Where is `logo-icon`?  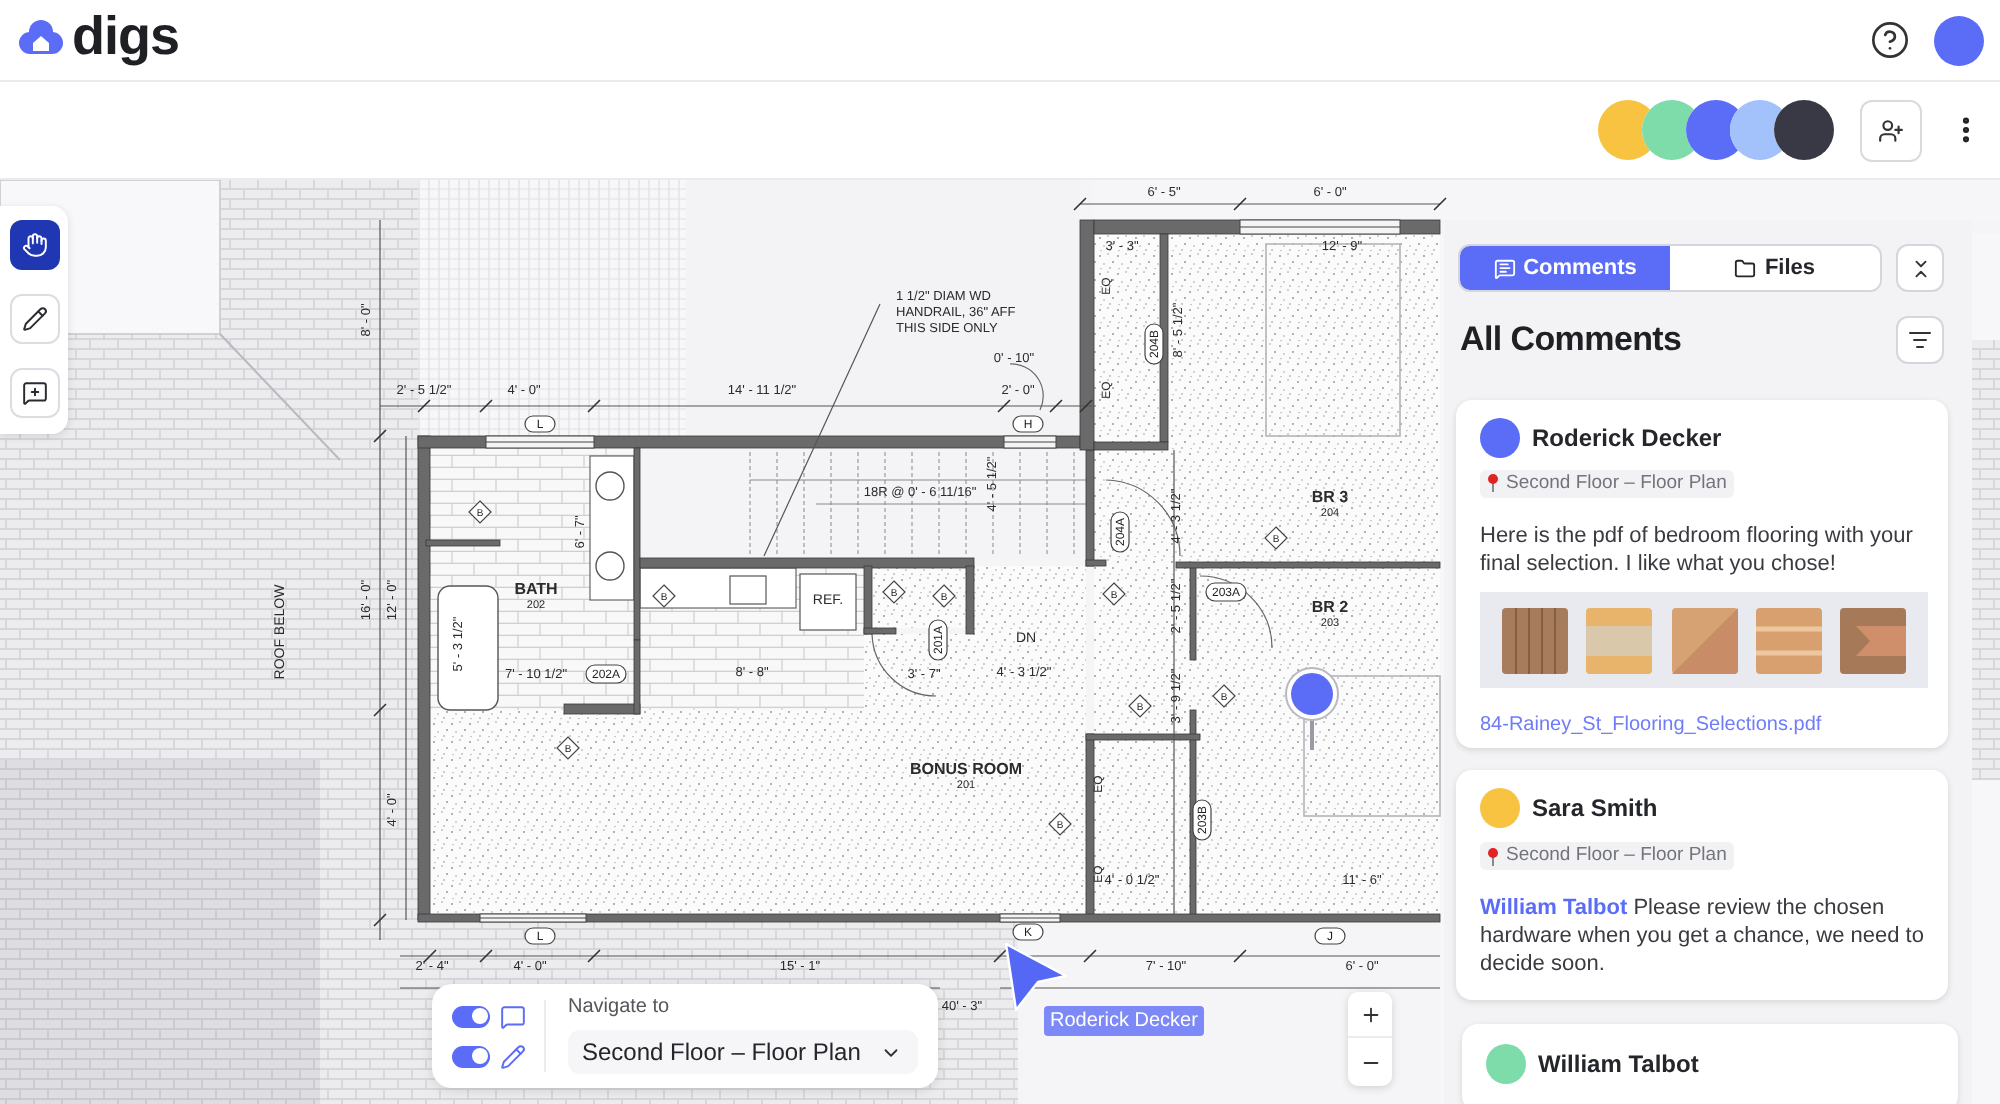
logo-icon is located at coordinates (41, 40).